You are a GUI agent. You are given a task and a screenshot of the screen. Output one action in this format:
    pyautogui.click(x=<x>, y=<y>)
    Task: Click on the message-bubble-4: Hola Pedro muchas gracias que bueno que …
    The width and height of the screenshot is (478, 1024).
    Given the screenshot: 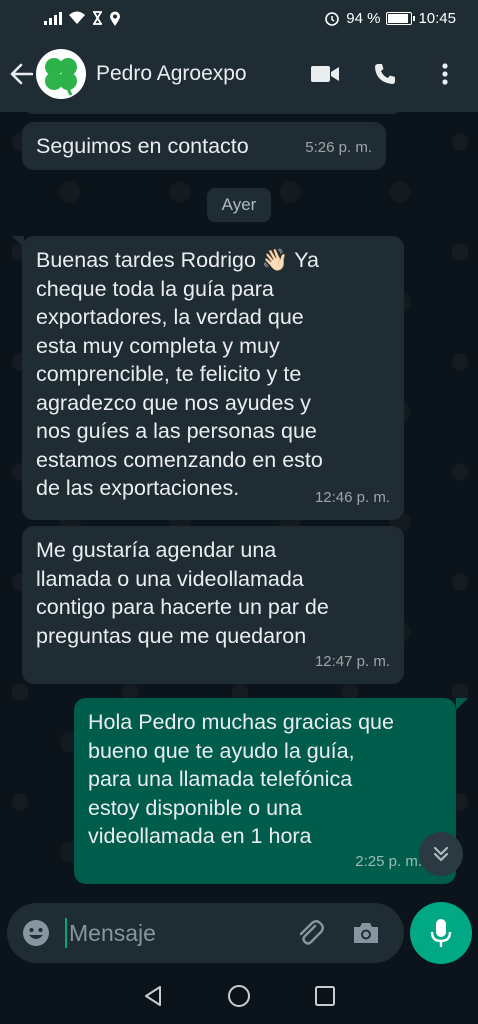 What is the action you would take?
    pyautogui.click(x=265, y=791)
    